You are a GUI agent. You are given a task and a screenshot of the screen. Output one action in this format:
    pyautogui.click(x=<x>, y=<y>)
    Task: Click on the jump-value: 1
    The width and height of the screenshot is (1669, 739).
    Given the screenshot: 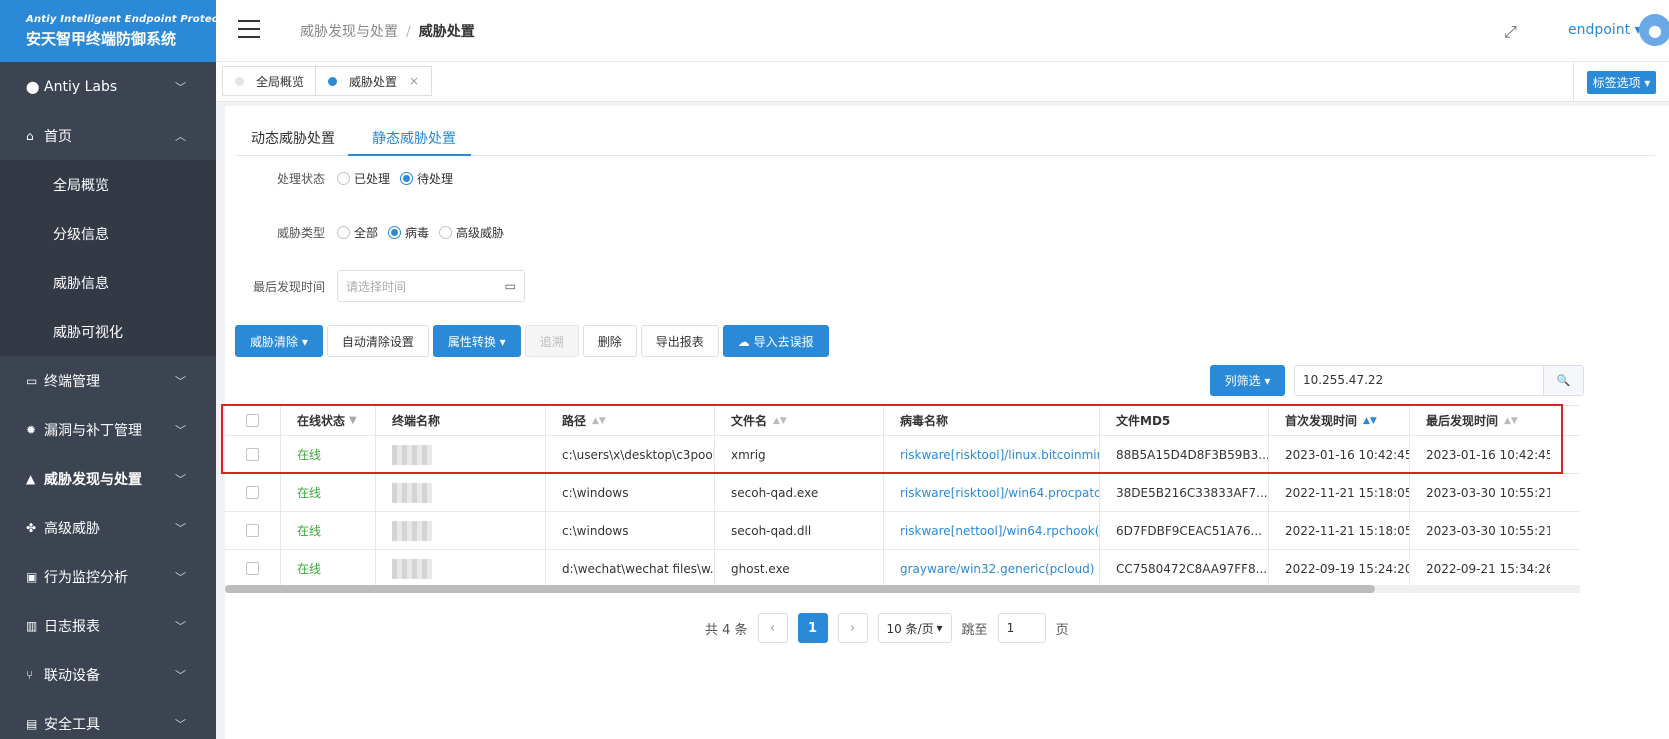 What is the action you would take?
    pyautogui.click(x=1010, y=628)
    